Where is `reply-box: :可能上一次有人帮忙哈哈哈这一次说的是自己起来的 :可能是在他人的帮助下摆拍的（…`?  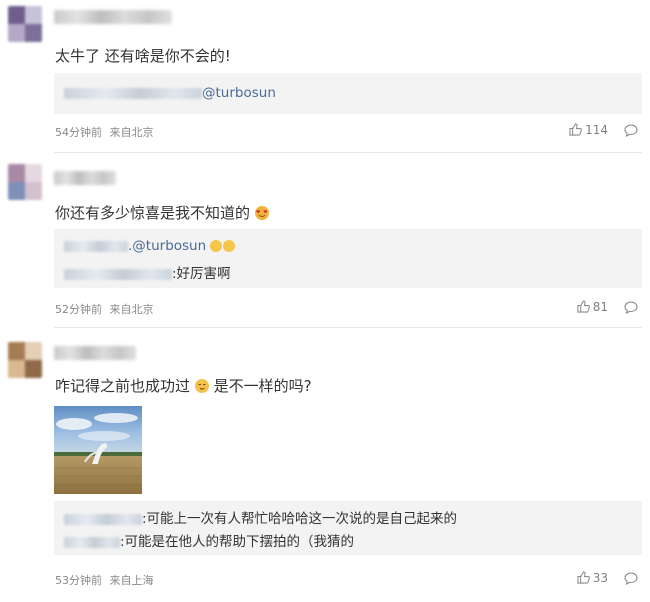
reply-box: :可能上一次有人帮忙哈哈哈这一次说的是自己起来的 :可能是在他人的帮助下摆拍的（… is located at coordinates (348, 528).